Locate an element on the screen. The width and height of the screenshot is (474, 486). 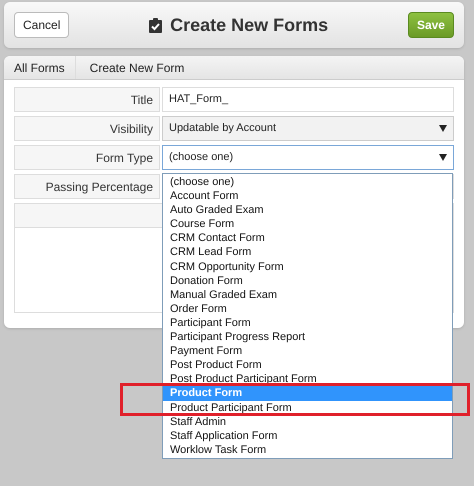
dropdown-option: Account Form is located at coordinates (307, 196).